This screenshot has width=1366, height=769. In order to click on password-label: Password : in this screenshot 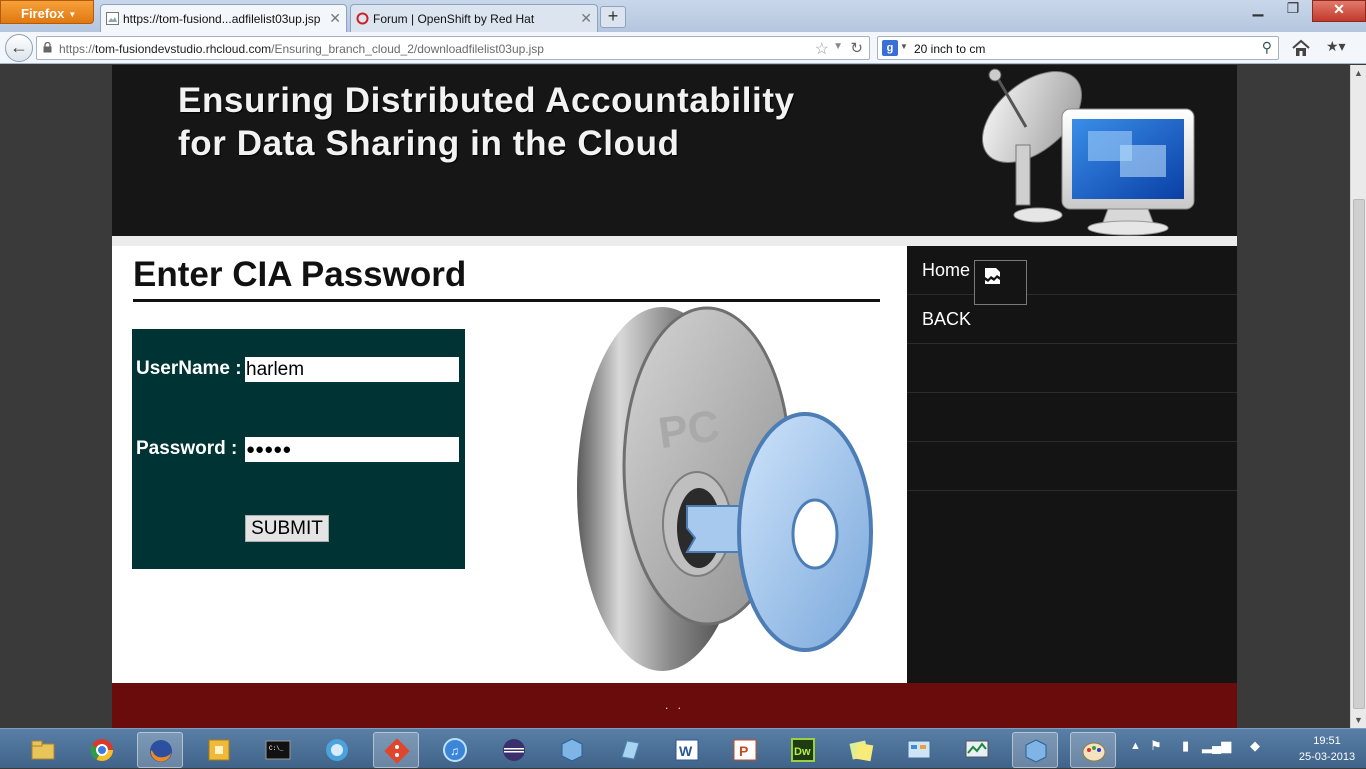, I will do `click(187, 448)`.